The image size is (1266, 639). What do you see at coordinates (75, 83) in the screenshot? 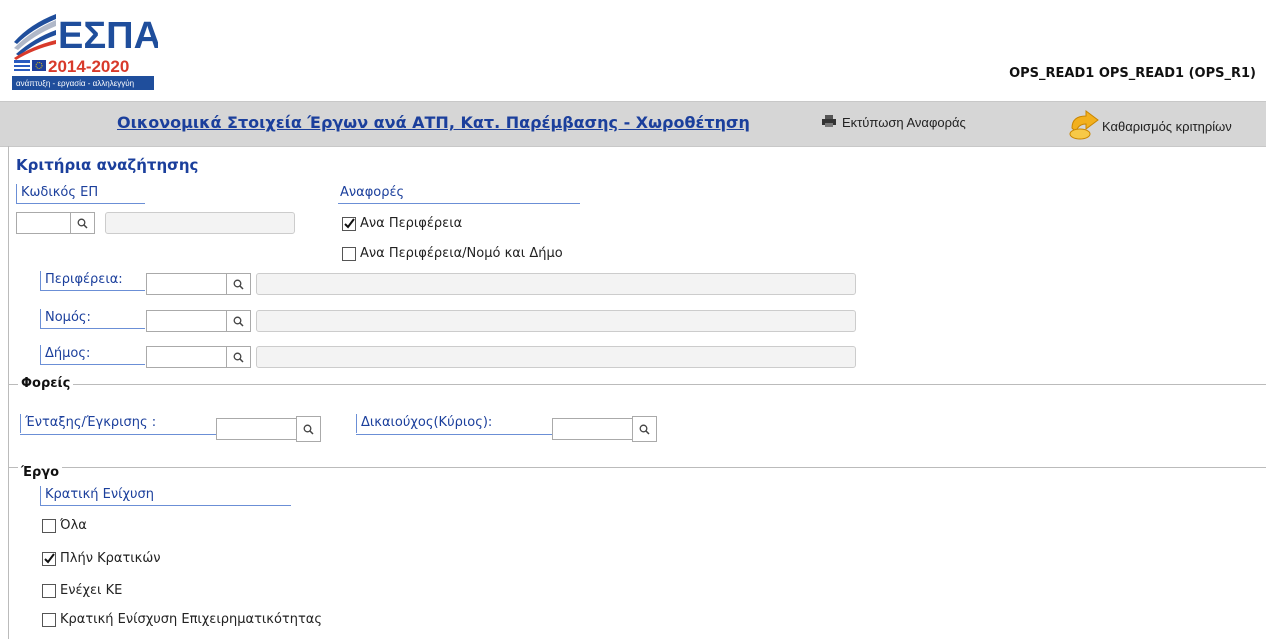
I see `svg-text:ανάπτυξη - εργασία - αλληλεγγύ: ανάπτυξη - εργασία - αλληλεγγύη` at bounding box center [75, 83].